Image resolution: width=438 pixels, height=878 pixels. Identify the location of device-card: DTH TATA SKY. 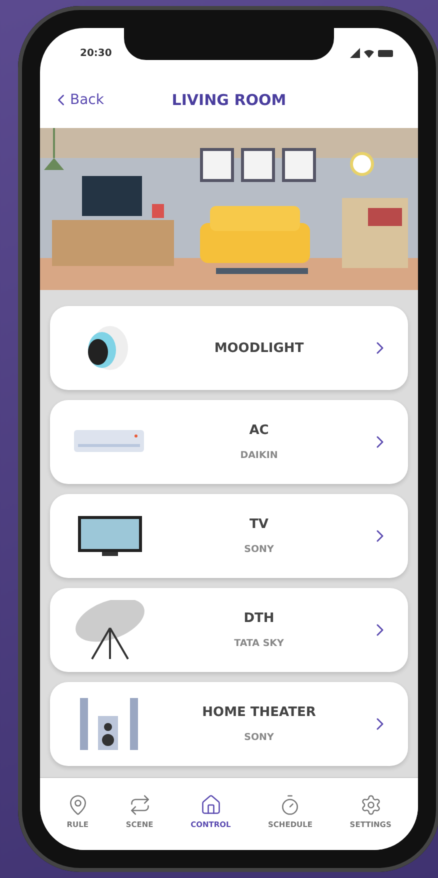
(229, 630).